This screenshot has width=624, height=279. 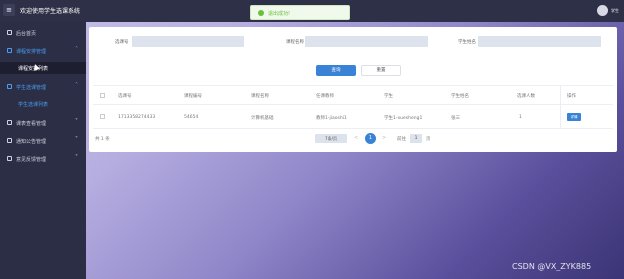 What do you see at coordinates (26, 34) in the screenshot?
I see `sidebar-item-label: 后台首页` at bounding box center [26, 34].